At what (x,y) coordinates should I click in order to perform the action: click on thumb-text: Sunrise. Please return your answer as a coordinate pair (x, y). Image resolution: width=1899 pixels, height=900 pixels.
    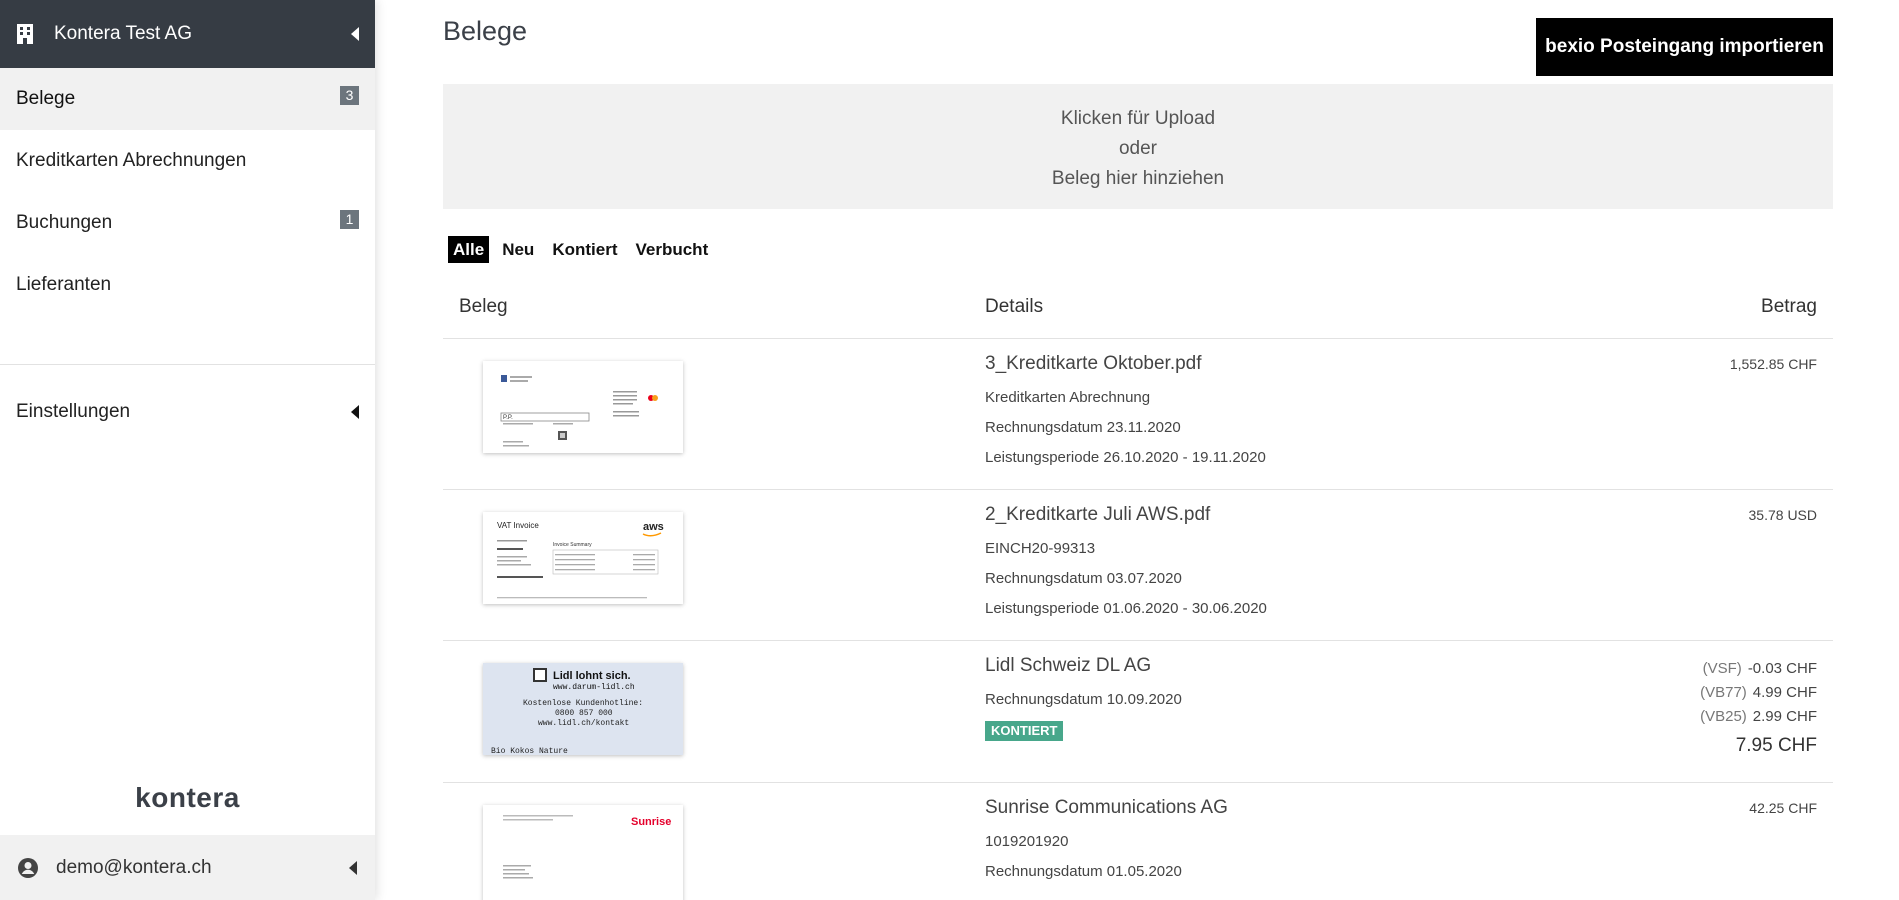
    Looking at the image, I should click on (651, 822).